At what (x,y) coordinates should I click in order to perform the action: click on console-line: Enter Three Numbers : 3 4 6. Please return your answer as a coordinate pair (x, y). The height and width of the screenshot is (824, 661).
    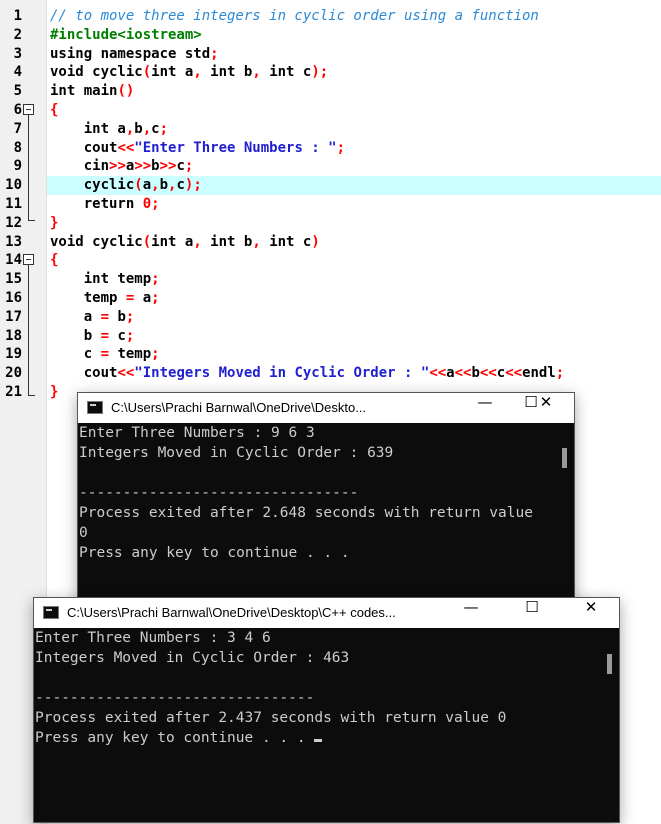
    Looking at the image, I should click on (153, 638).